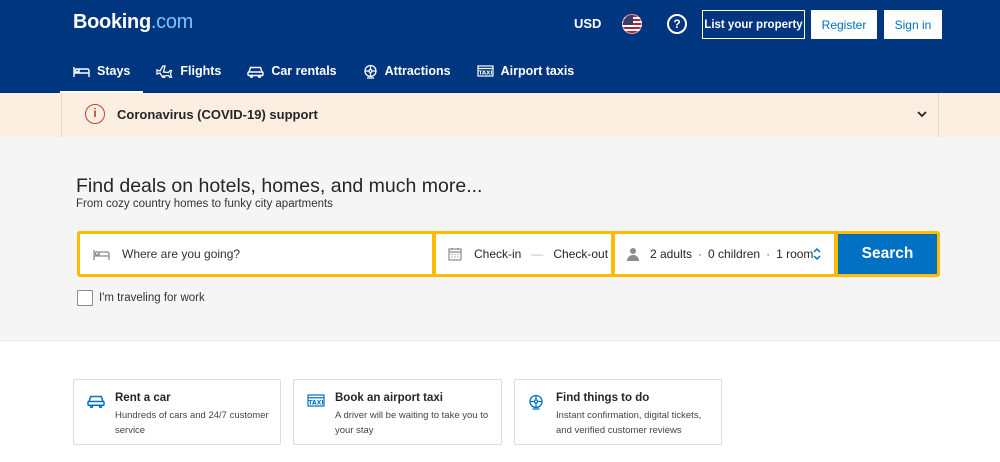 This screenshot has width=1000, height=462. Describe the element at coordinates (95, 114) in the screenshot. I see `info-icon: i` at that location.